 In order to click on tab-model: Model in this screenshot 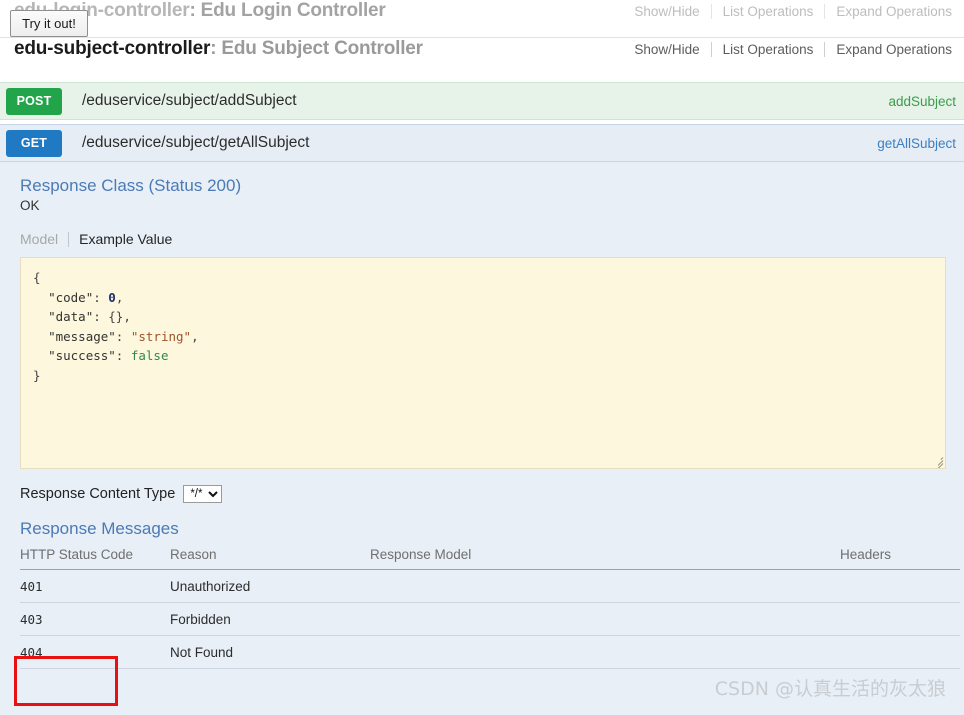, I will do `click(44, 239)`.